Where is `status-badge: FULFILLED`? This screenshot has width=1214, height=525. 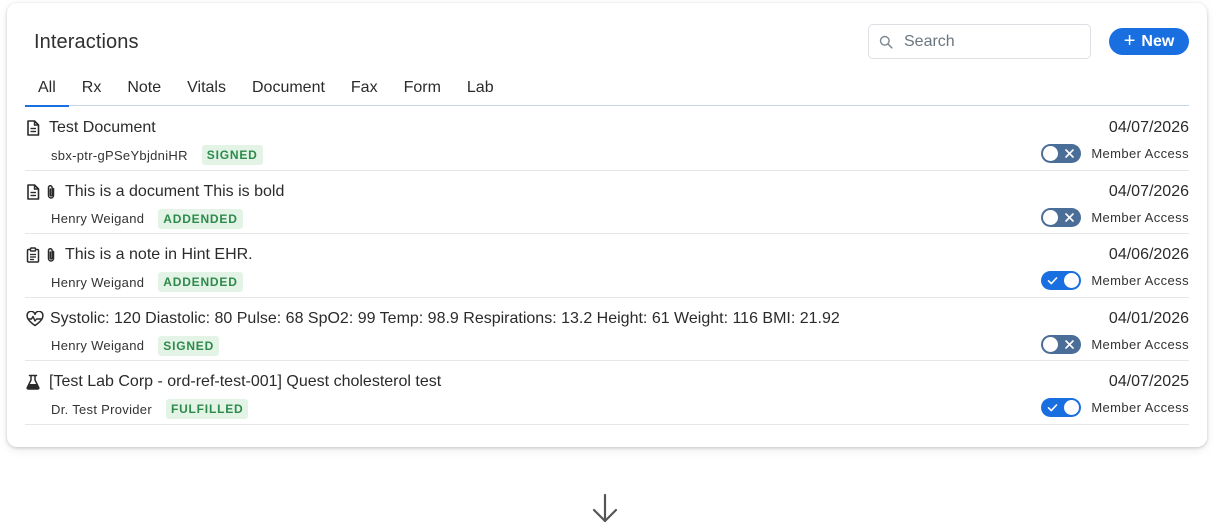 status-badge: FULFILLED is located at coordinates (207, 409).